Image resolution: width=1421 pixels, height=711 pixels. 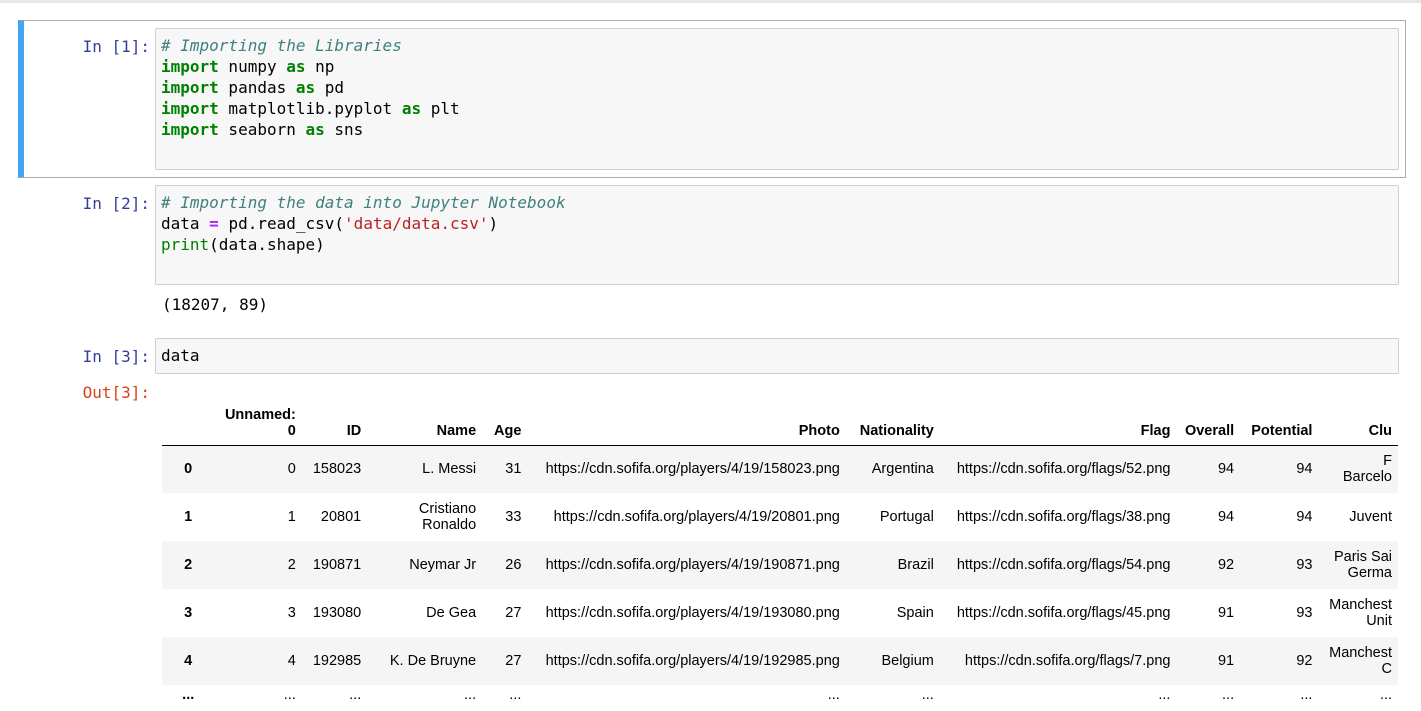 I want to click on string-literal: 'data/data.csv', so click(x=416, y=223).